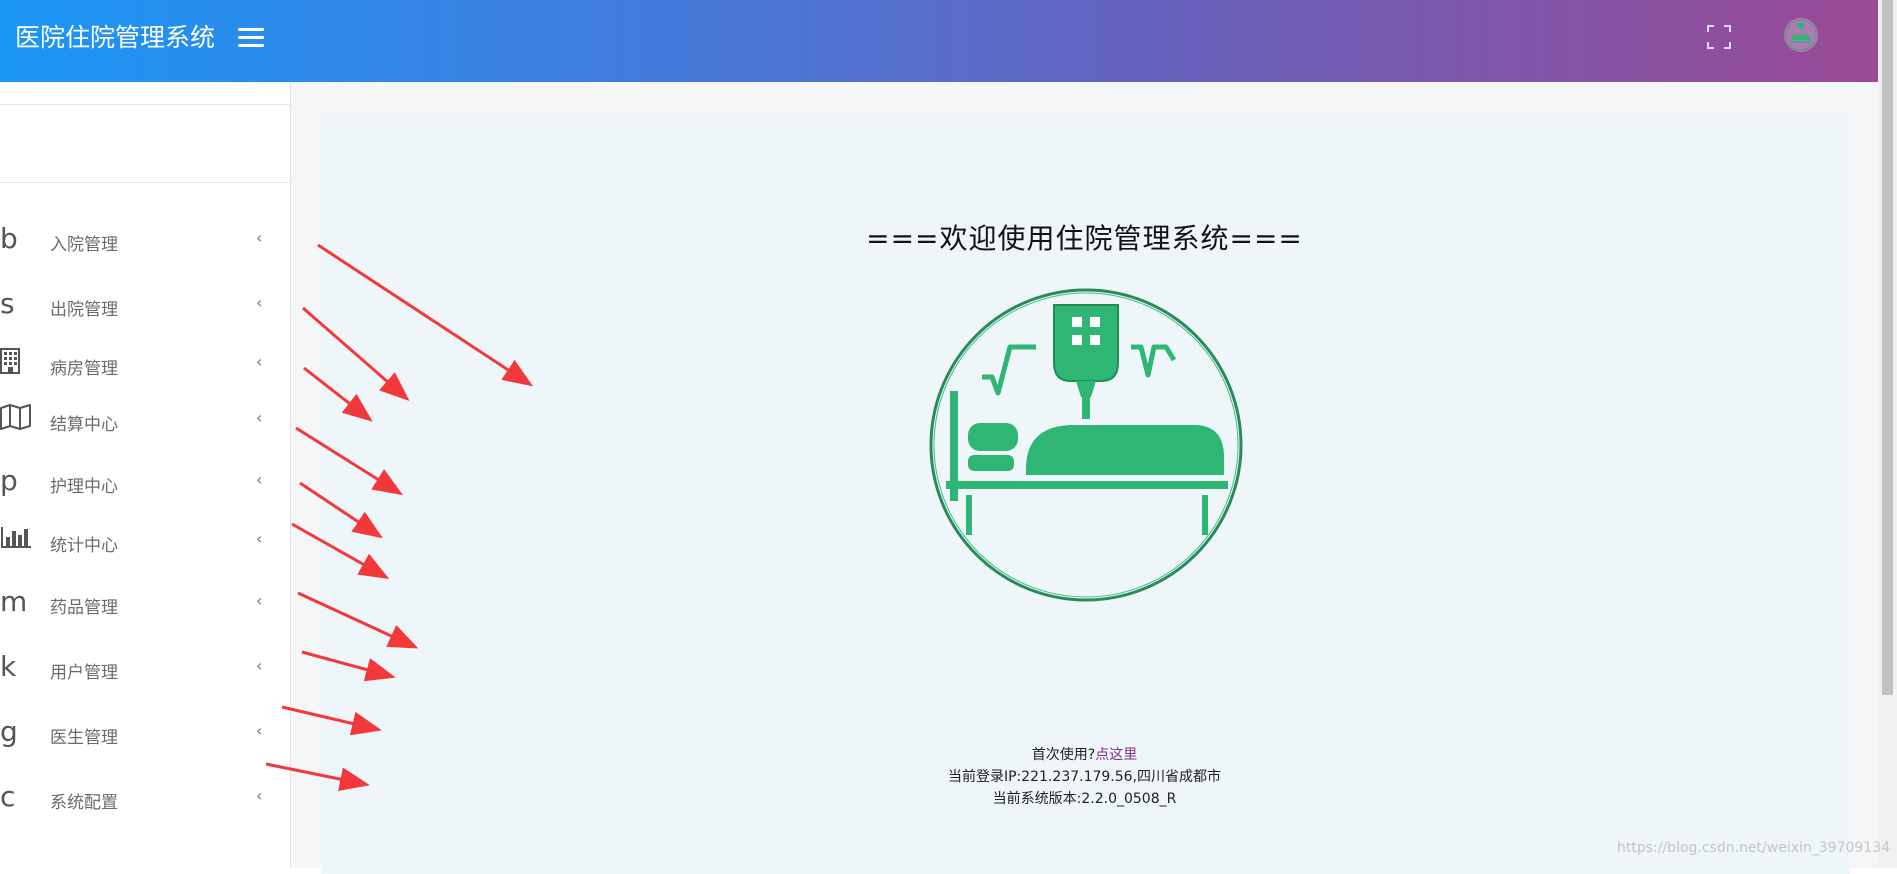  I want to click on watermark-text: https://blog.csdn.net/weixin_39709134, so click(1754, 848).